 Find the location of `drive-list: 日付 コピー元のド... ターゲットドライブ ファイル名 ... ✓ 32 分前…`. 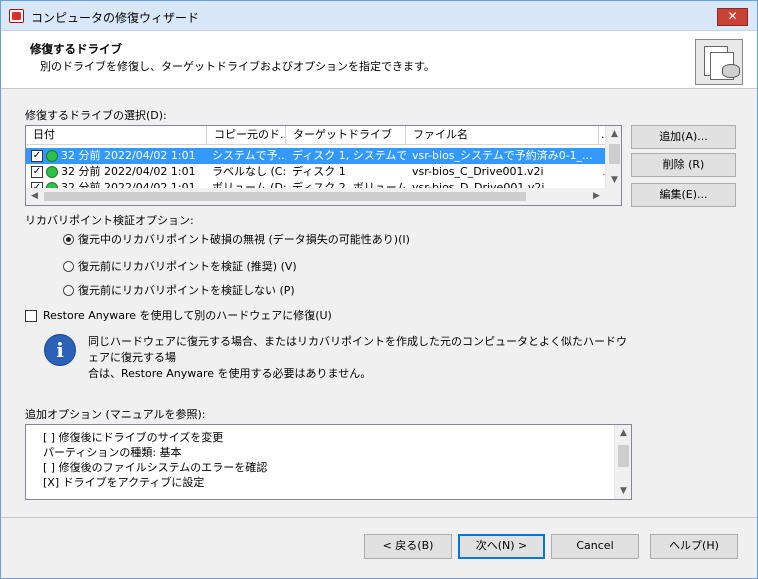

drive-list: 日付 コピー元のド... ターゲットドライブ ファイル名 ... ✓ 32 分前… is located at coordinates (323, 165).